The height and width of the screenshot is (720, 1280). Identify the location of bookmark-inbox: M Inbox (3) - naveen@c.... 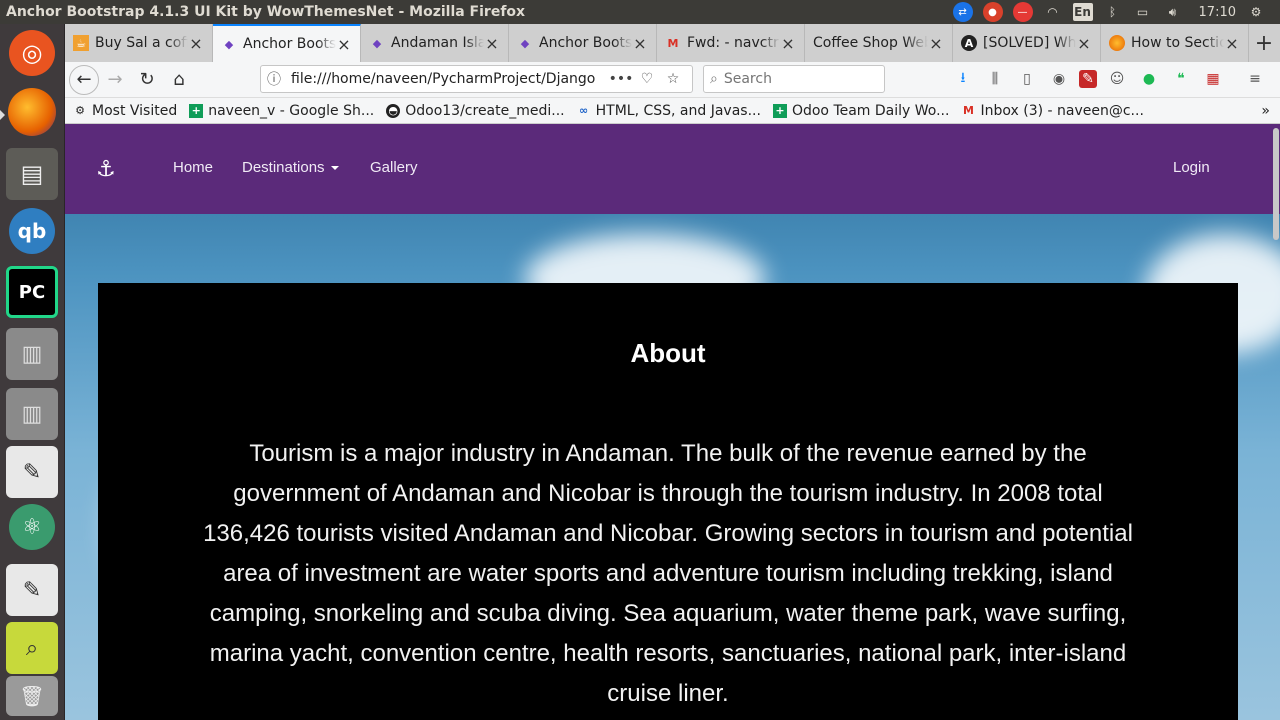
(1052, 110).